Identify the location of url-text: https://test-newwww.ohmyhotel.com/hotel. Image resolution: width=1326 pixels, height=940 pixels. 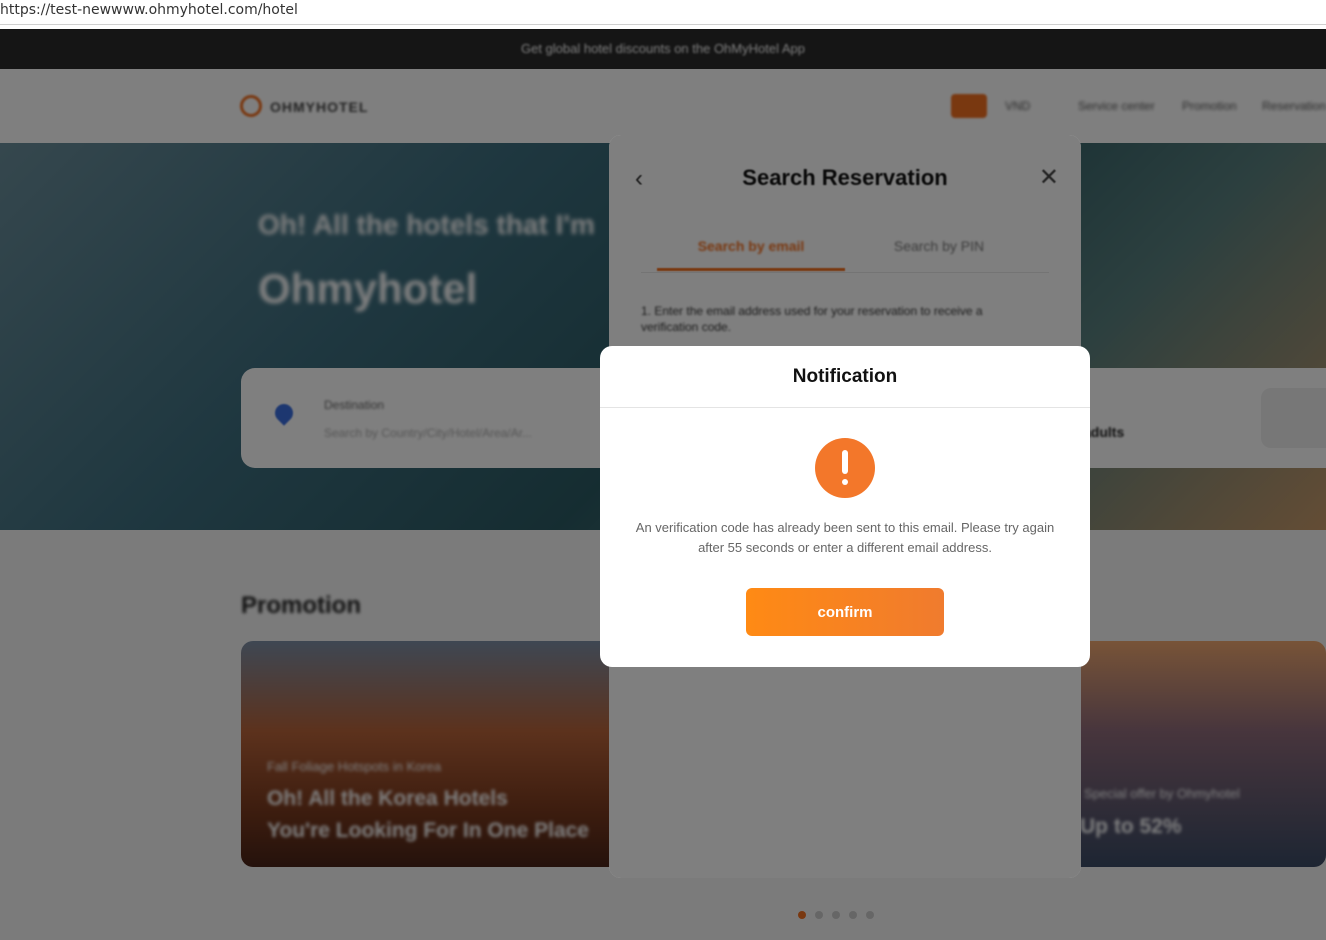
(149, 10).